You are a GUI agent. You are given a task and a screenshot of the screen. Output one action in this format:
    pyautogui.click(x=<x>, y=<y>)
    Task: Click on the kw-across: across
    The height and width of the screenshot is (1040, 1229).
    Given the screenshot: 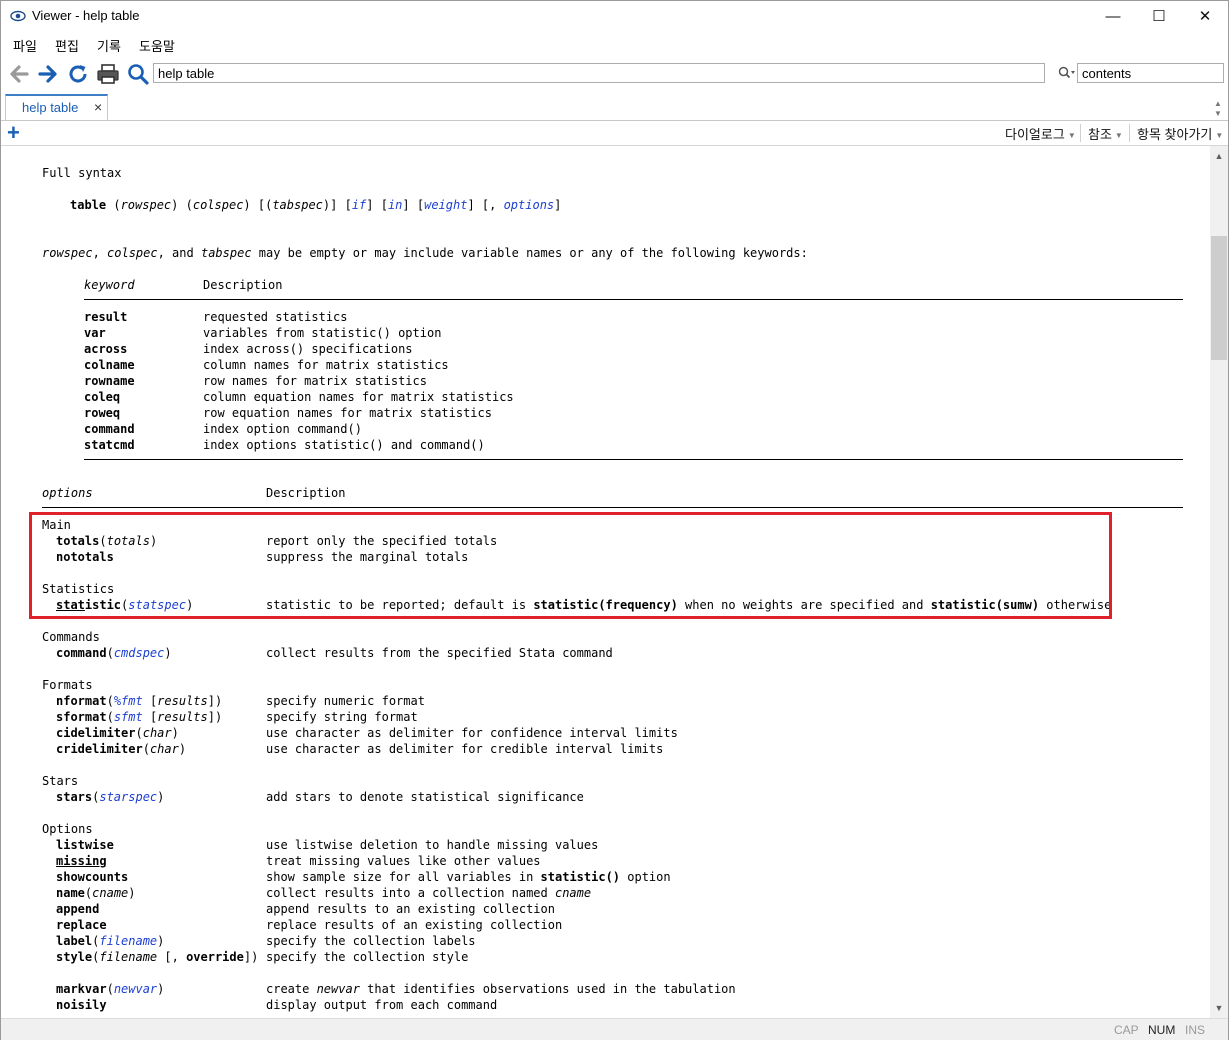 What is the action you would take?
    pyautogui.click(x=106, y=349)
    